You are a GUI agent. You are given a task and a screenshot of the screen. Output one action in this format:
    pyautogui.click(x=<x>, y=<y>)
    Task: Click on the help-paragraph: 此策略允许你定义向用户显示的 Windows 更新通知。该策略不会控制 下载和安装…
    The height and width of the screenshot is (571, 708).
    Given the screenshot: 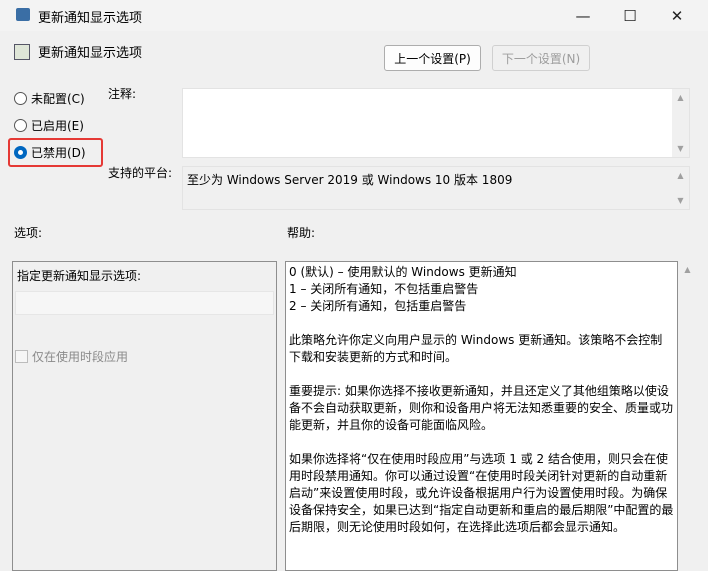 What is the action you would take?
    pyautogui.click(x=481, y=349)
    